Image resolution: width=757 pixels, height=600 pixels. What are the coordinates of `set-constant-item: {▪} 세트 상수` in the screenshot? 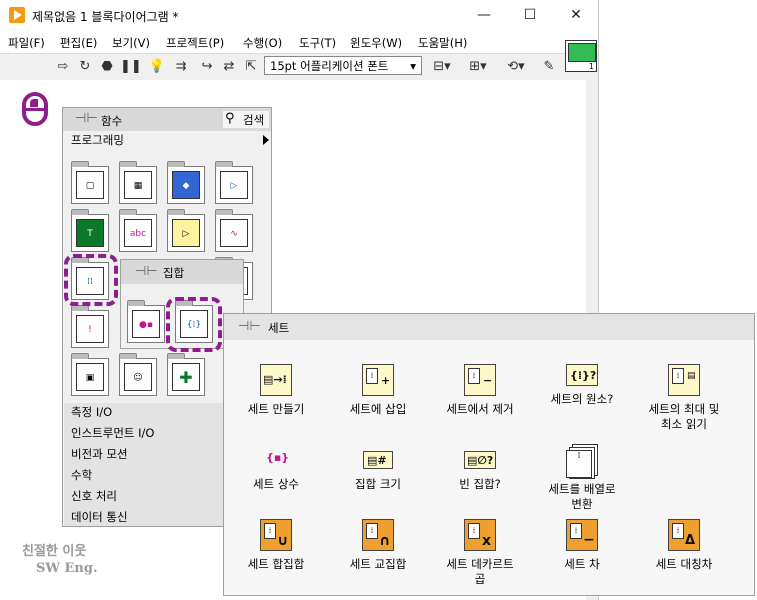 It's located at (276, 471).